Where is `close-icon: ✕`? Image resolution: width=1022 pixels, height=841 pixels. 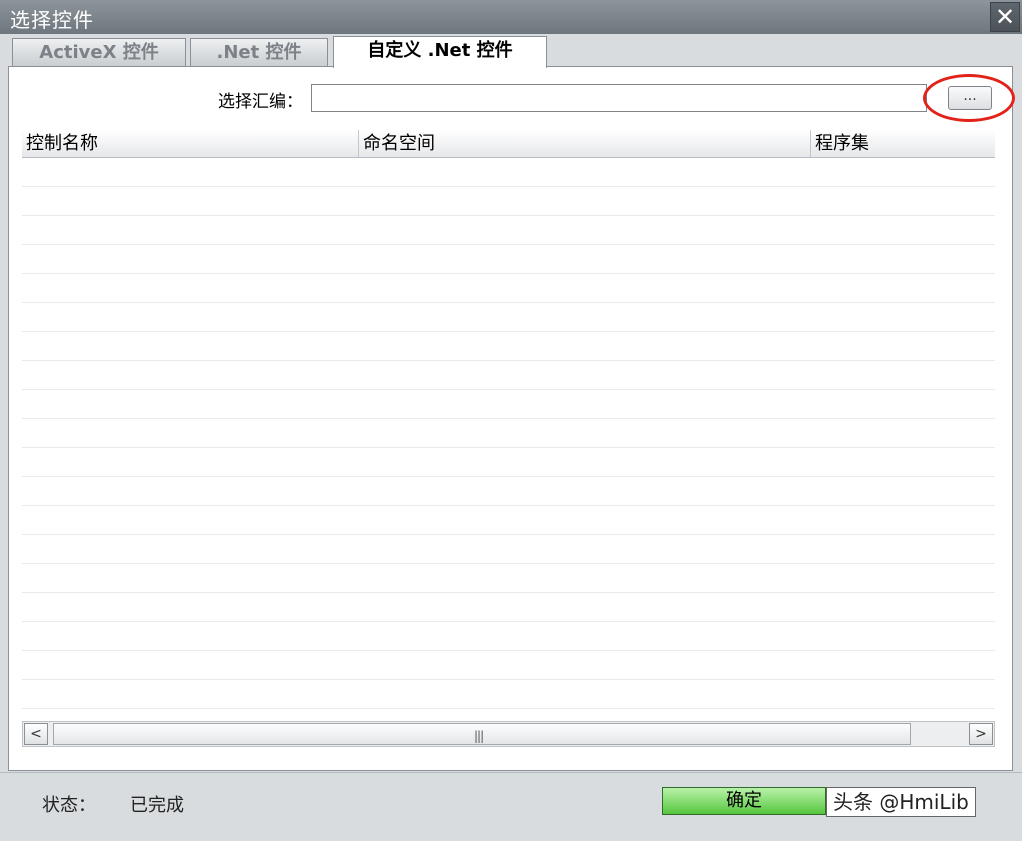 close-icon: ✕ is located at coordinates (1005, 17).